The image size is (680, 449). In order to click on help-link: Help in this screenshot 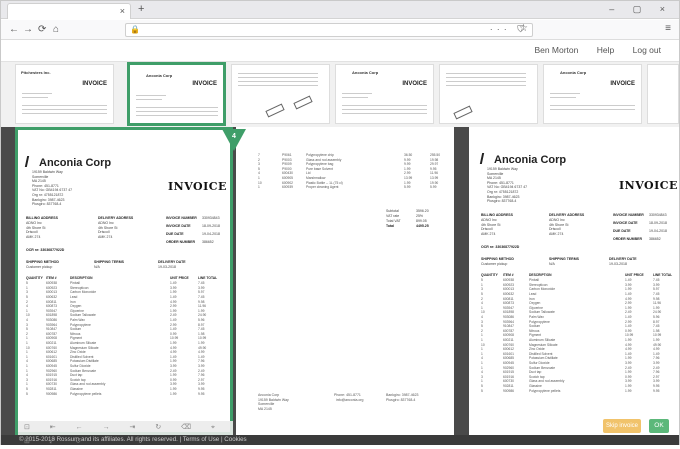, I will do `click(605, 50)`.